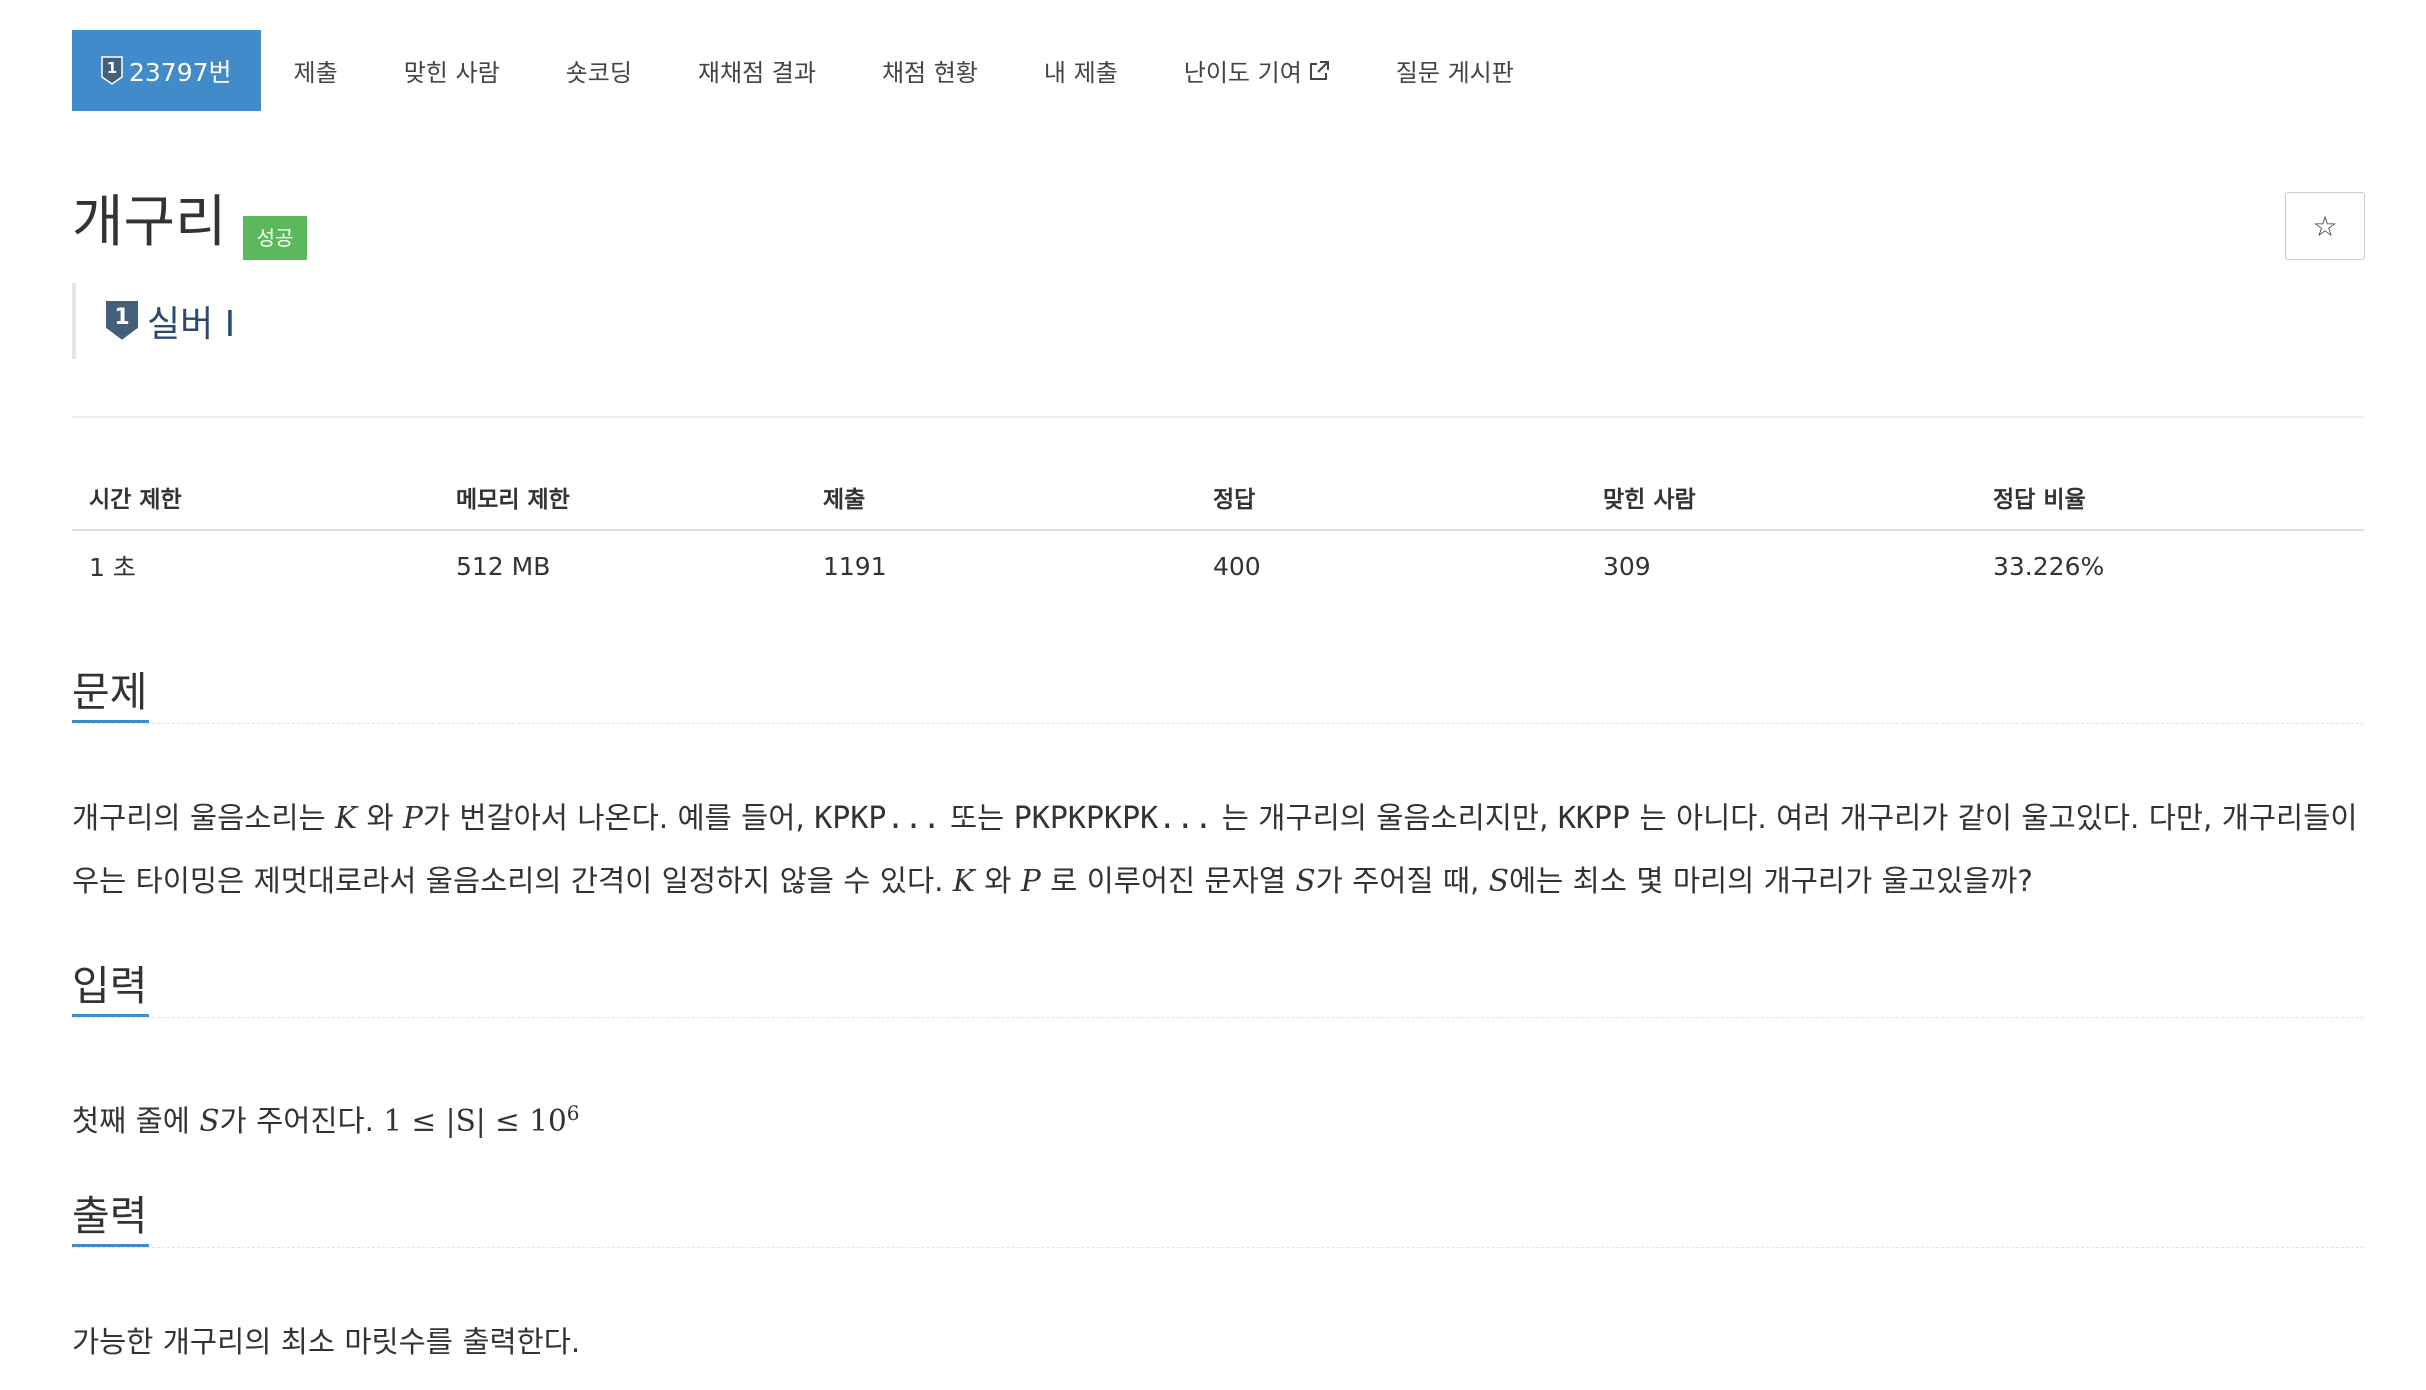  I want to click on input-description: 첫째 줄에 S가 주어진다. 1 ≤ |S| ≤ 106, so click(1222, 1117).